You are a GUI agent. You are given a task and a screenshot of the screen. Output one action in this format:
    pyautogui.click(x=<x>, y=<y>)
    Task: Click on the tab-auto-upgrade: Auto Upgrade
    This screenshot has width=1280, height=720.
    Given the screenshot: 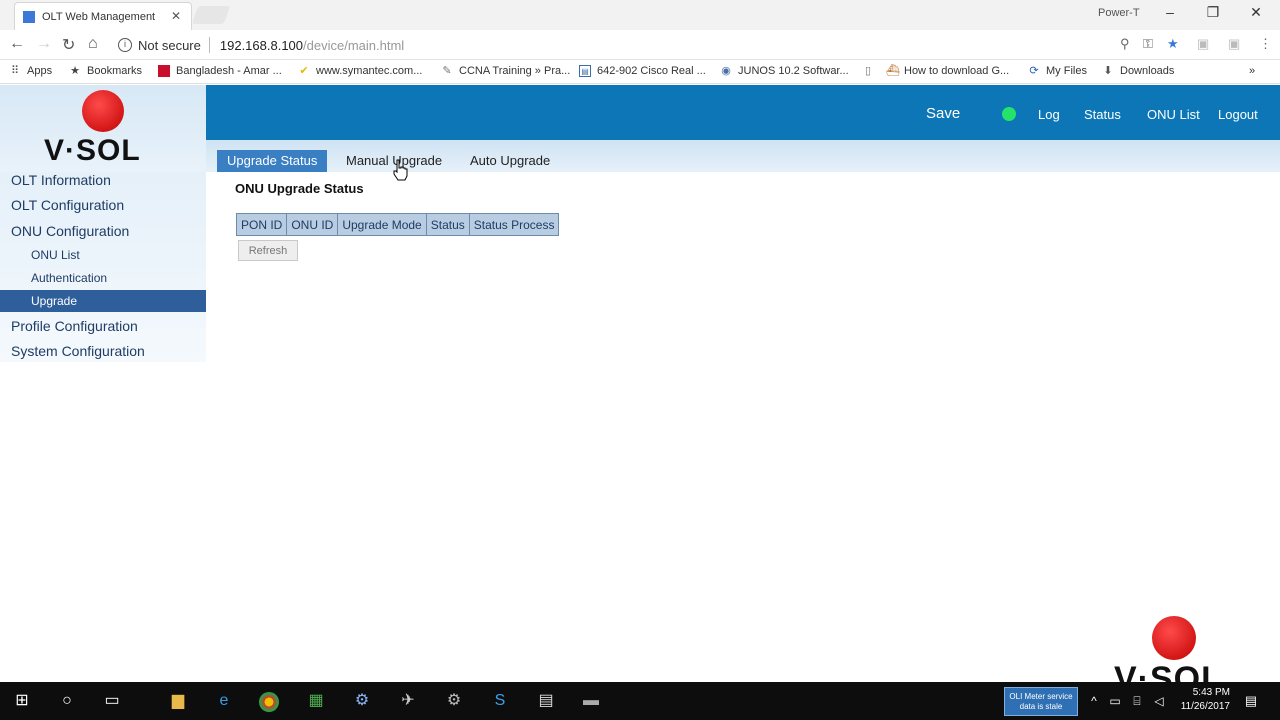 What is the action you would take?
    pyautogui.click(x=510, y=161)
    